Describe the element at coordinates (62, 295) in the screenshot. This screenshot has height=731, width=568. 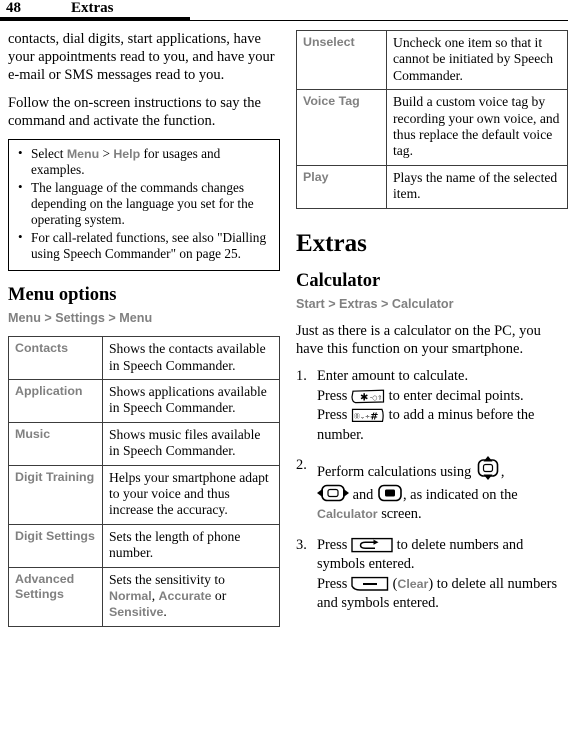
I see `section-heading-menu-options: Menu options` at that location.